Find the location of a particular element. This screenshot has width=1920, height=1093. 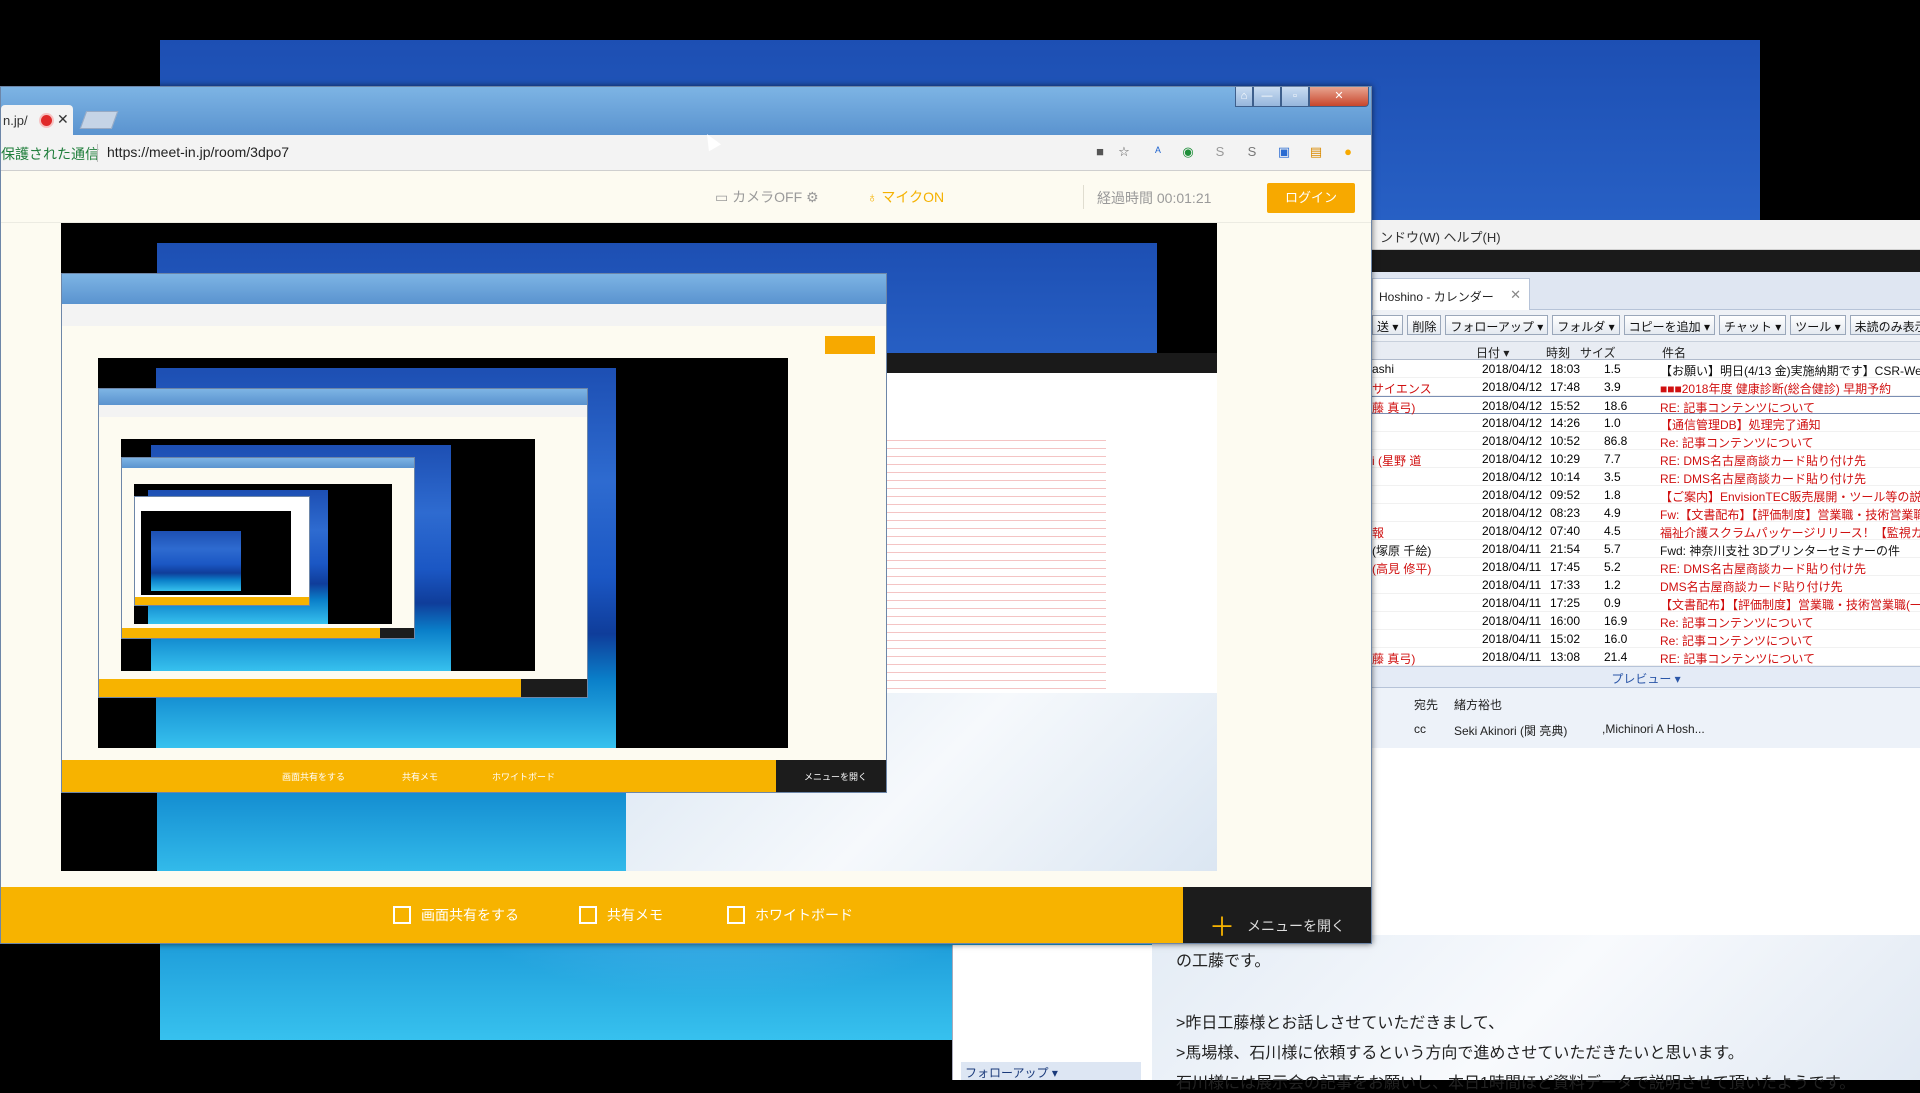

maximize-button: ▫ is located at coordinates (1295, 97).